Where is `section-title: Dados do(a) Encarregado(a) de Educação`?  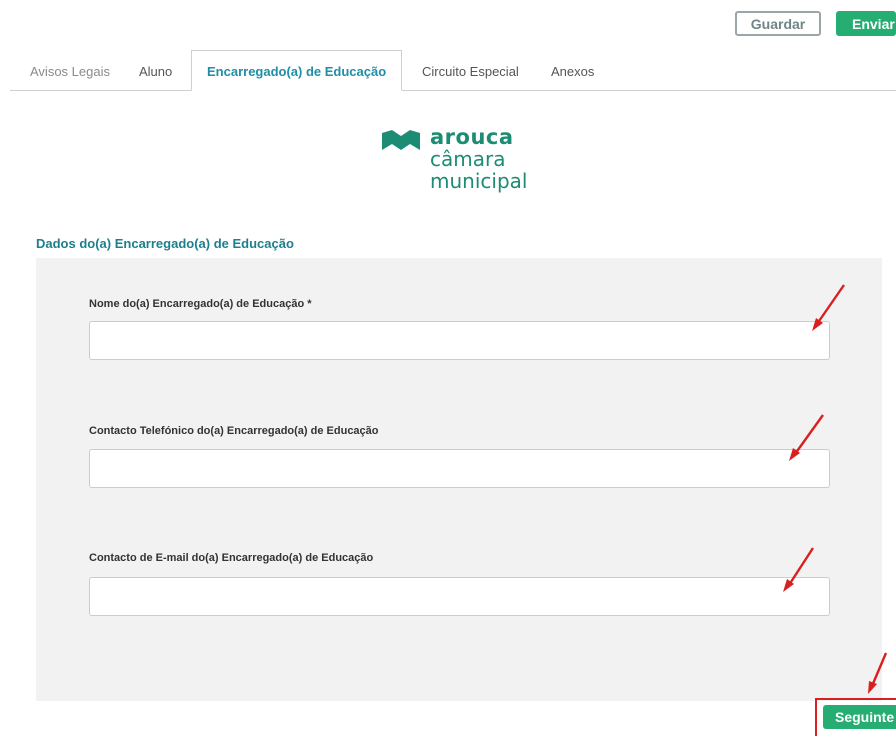
section-title: Dados do(a) Encarregado(a) de Educação is located at coordinates (165, 243).